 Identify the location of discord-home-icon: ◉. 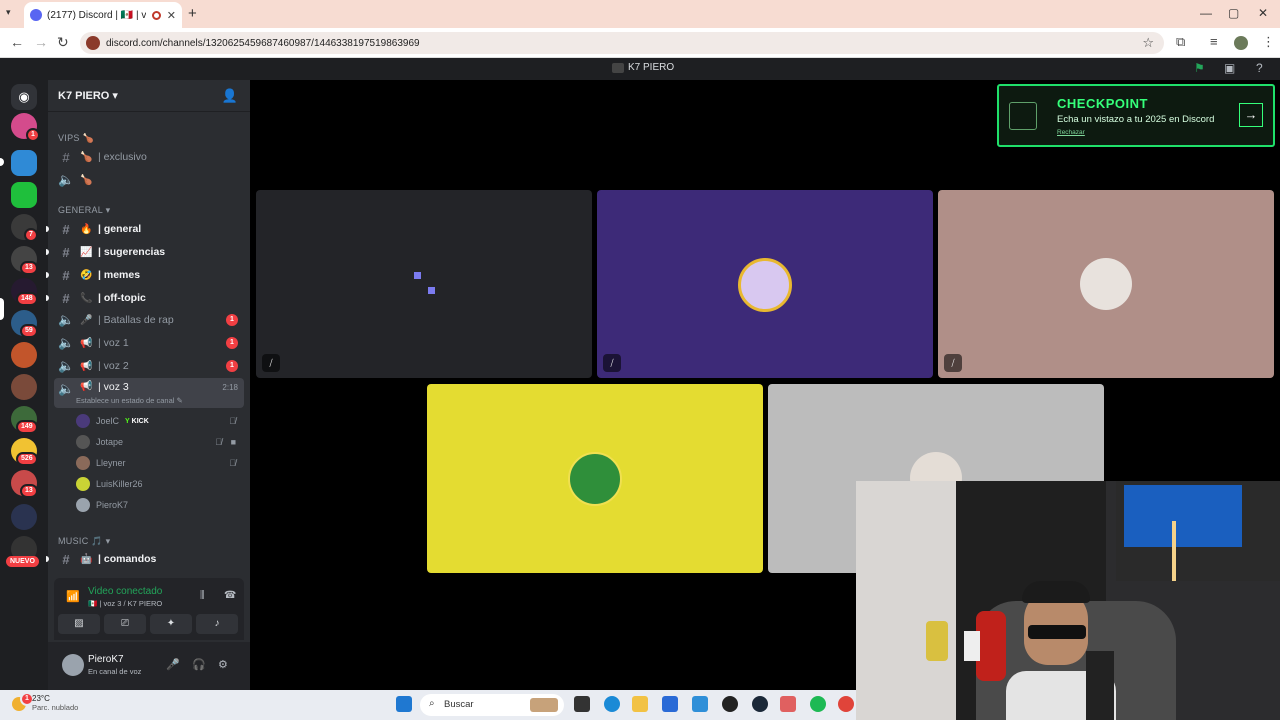
(24, 97).